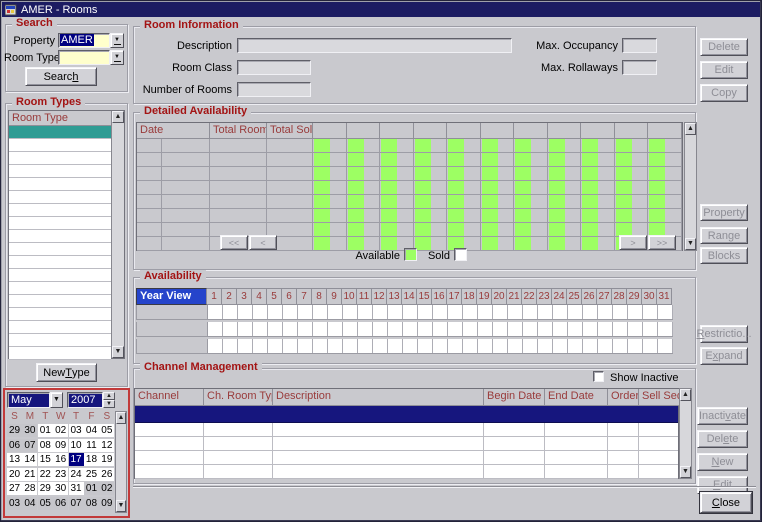  I want to click on delete-channel-button: Del e te, so click(722, 439).